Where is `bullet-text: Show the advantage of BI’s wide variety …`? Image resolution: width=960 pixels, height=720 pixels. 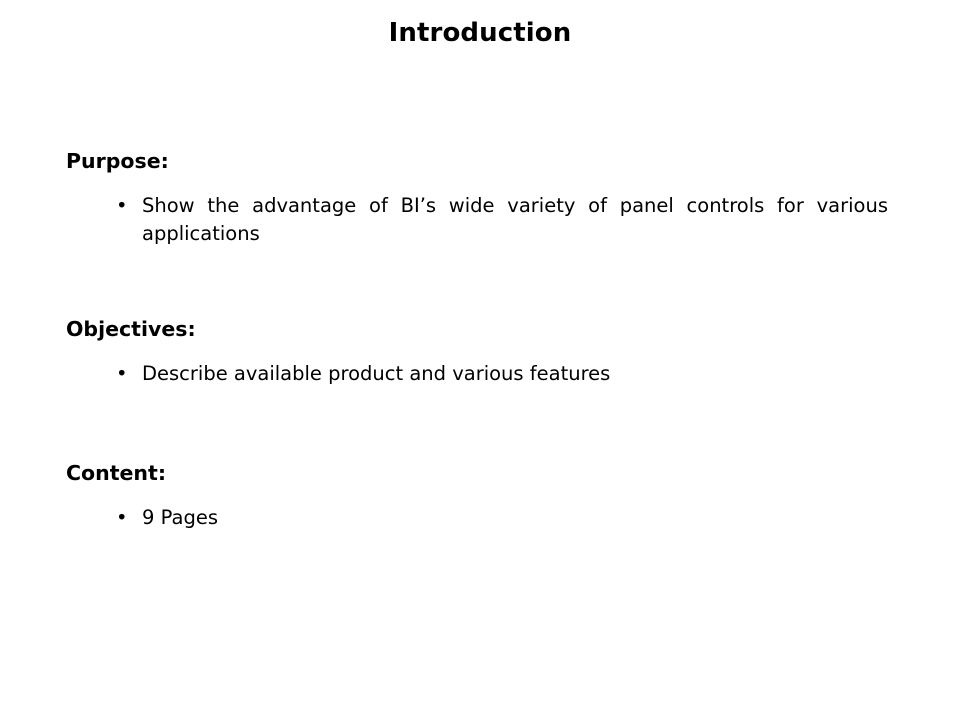 bullet-text: Show the advantage of BI’s wide variety … is located at coordinates (515, 219).